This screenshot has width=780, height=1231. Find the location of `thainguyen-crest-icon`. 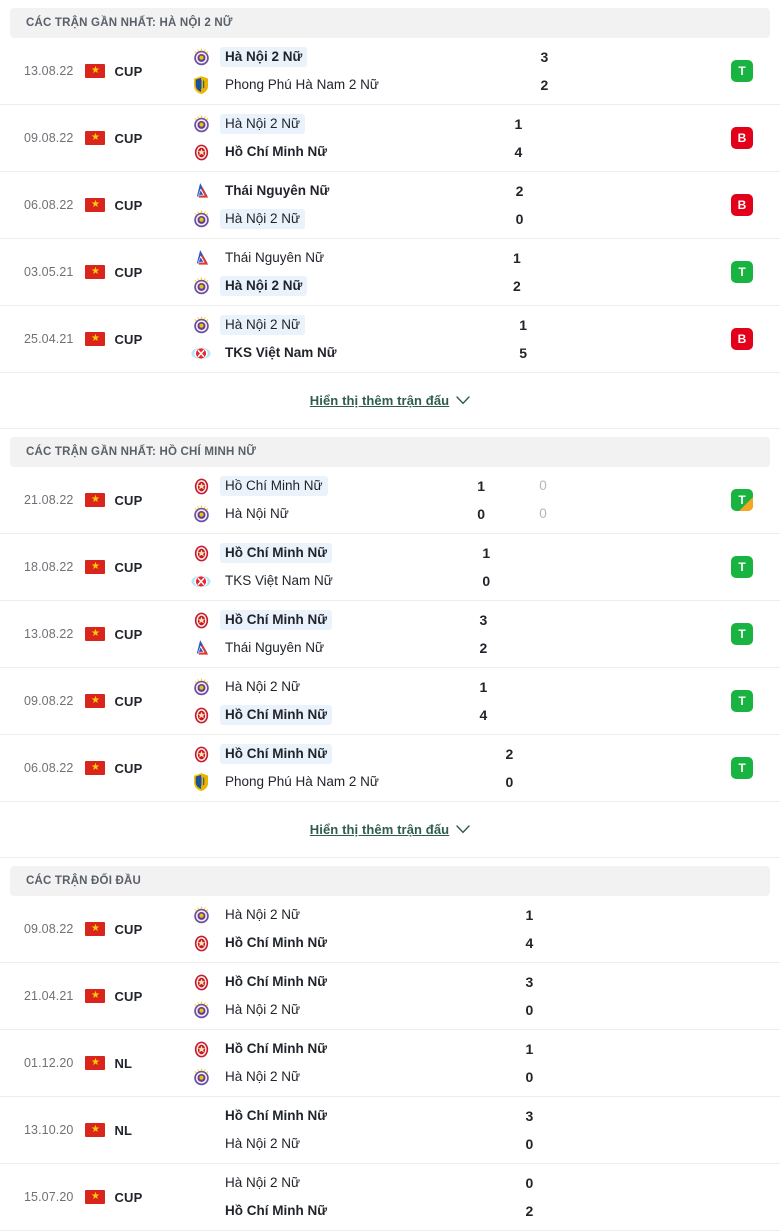

thainguyen-crest-icon is located at coordinates (202, 190).